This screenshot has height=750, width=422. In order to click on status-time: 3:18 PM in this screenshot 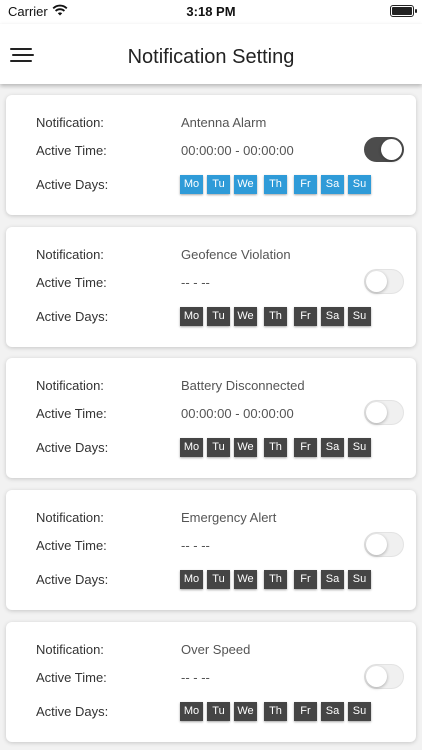, I will do `click(211, 11)`.